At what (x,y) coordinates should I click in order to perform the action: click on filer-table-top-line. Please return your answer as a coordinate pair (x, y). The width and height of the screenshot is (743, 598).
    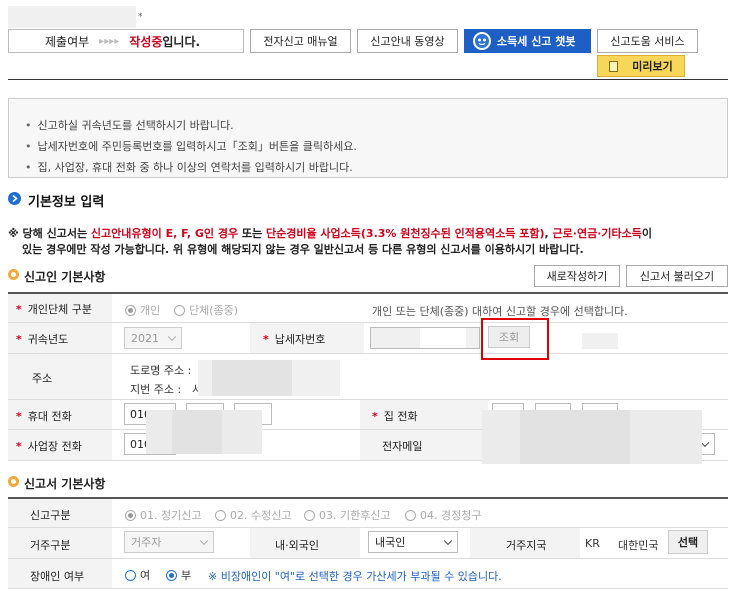
    Looking at the image, I should click on (368, 293).